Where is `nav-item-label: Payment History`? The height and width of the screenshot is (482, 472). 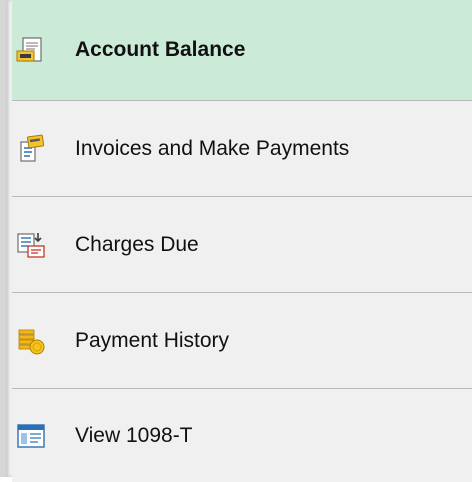 nav-item-label: Payment History is located at coordinates (152, 340).